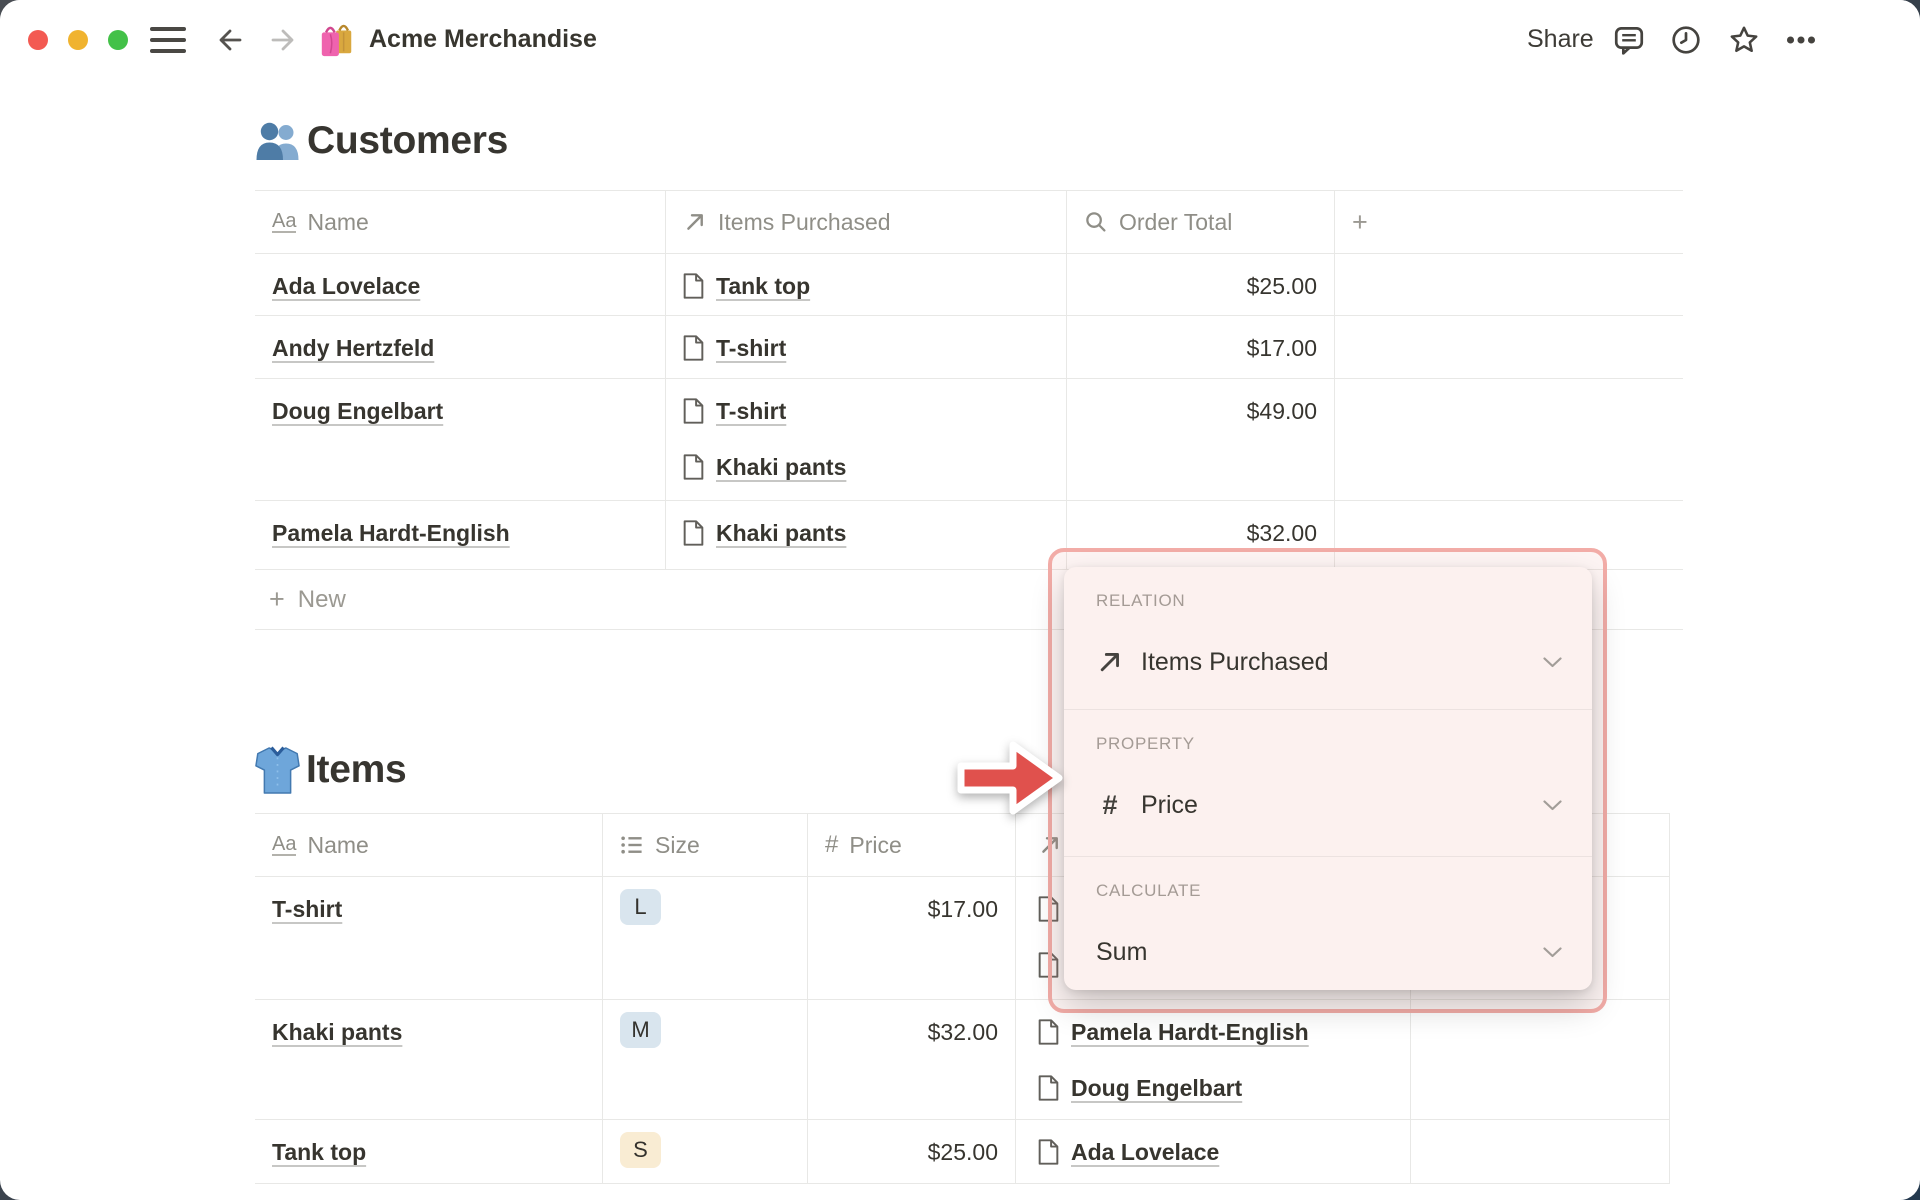 The width and height of the screenshot is (1920, 1200). What do you see at coordinates (1328, 638) in the screenshot?
I see `popup-section-relation: RELATION Items Purchased` at bounding box center [1328, 638].